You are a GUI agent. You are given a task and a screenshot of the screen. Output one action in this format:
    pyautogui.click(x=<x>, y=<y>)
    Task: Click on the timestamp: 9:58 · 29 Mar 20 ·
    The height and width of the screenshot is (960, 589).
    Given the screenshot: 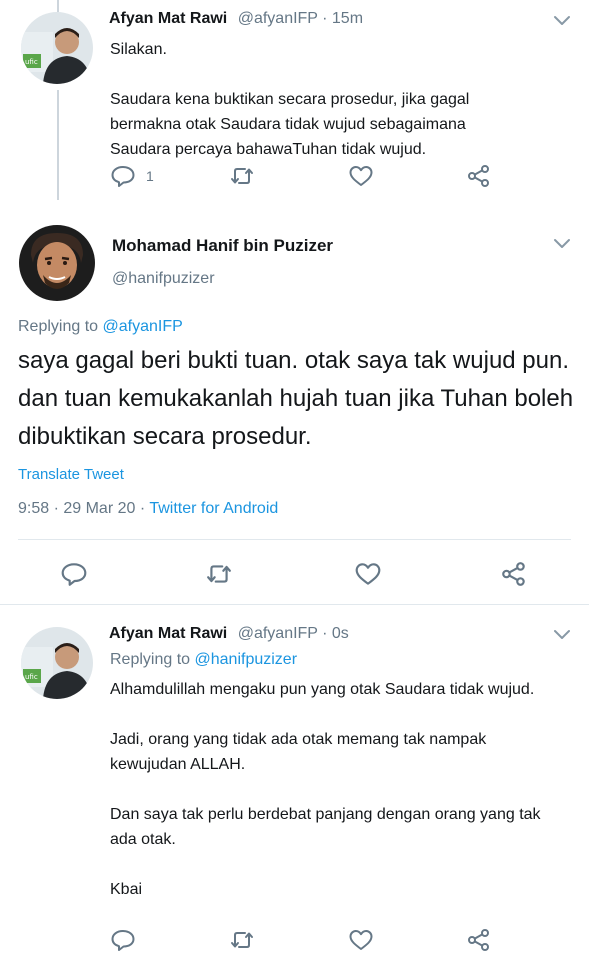 What is the action you would take?
    pyautogui.click(x=83, y=508)
    